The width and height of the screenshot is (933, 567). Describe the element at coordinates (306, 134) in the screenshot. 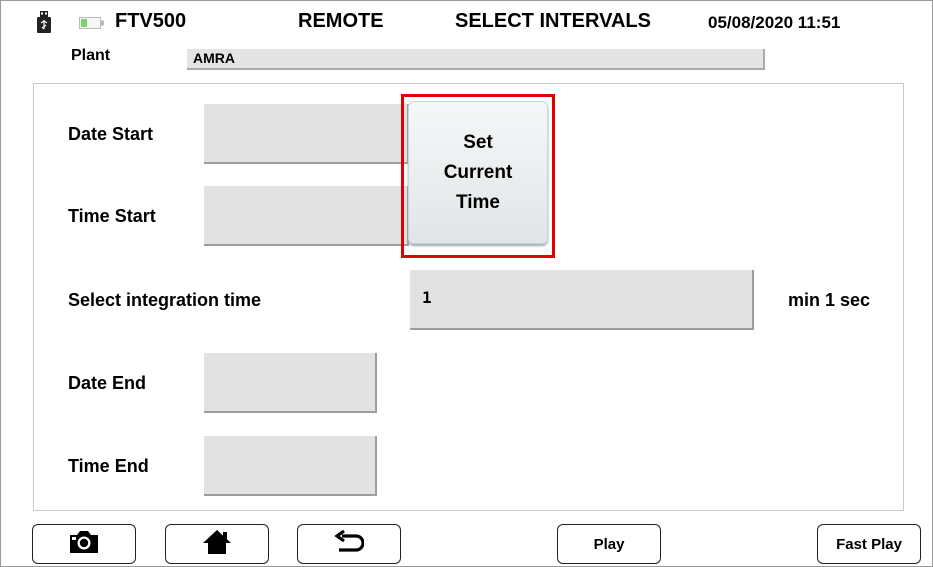

I see `date-start-field` at that location.